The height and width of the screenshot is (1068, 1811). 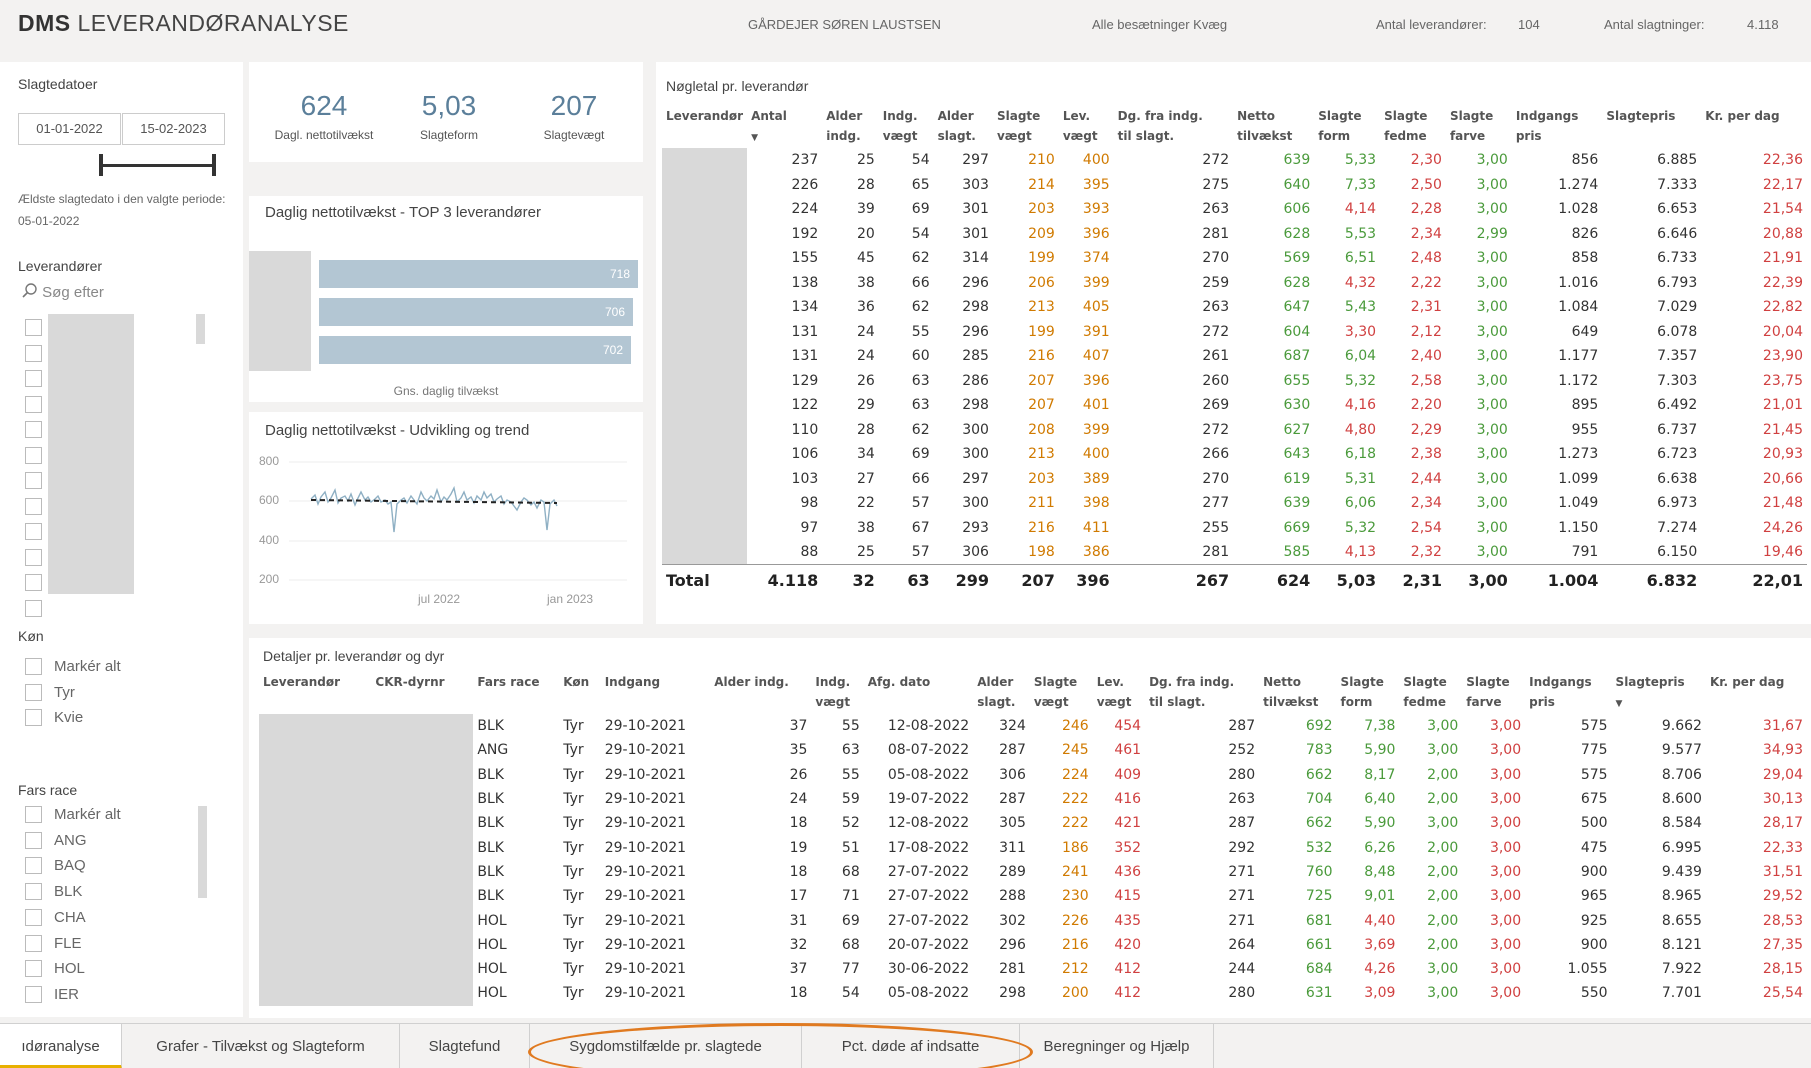 I want to click on detail-col-header: Alder slagt., so click(x=1001, y=693).